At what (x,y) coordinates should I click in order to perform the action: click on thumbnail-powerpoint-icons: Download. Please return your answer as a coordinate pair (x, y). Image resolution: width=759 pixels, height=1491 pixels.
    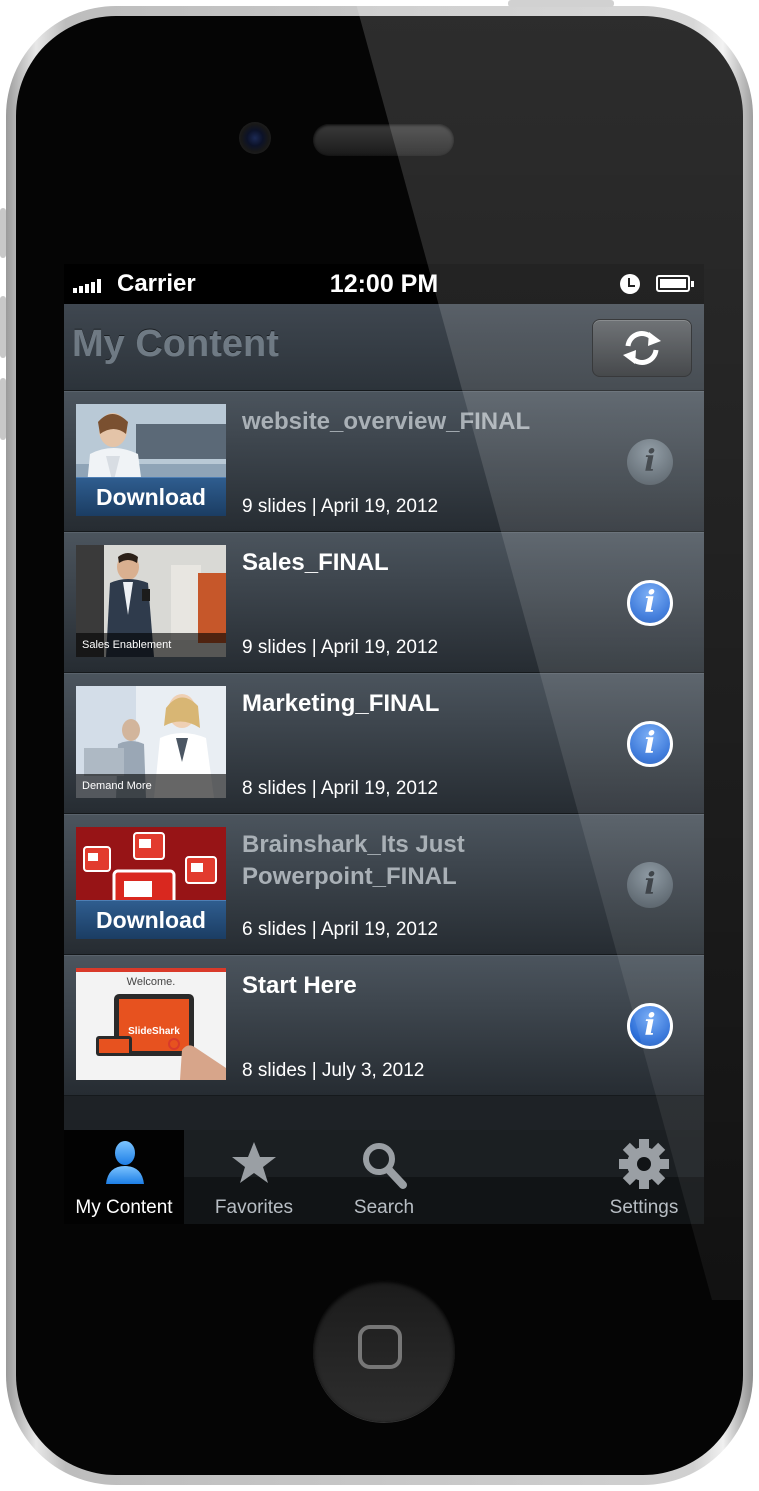
    Looking at the image, I should click on (151, 883).